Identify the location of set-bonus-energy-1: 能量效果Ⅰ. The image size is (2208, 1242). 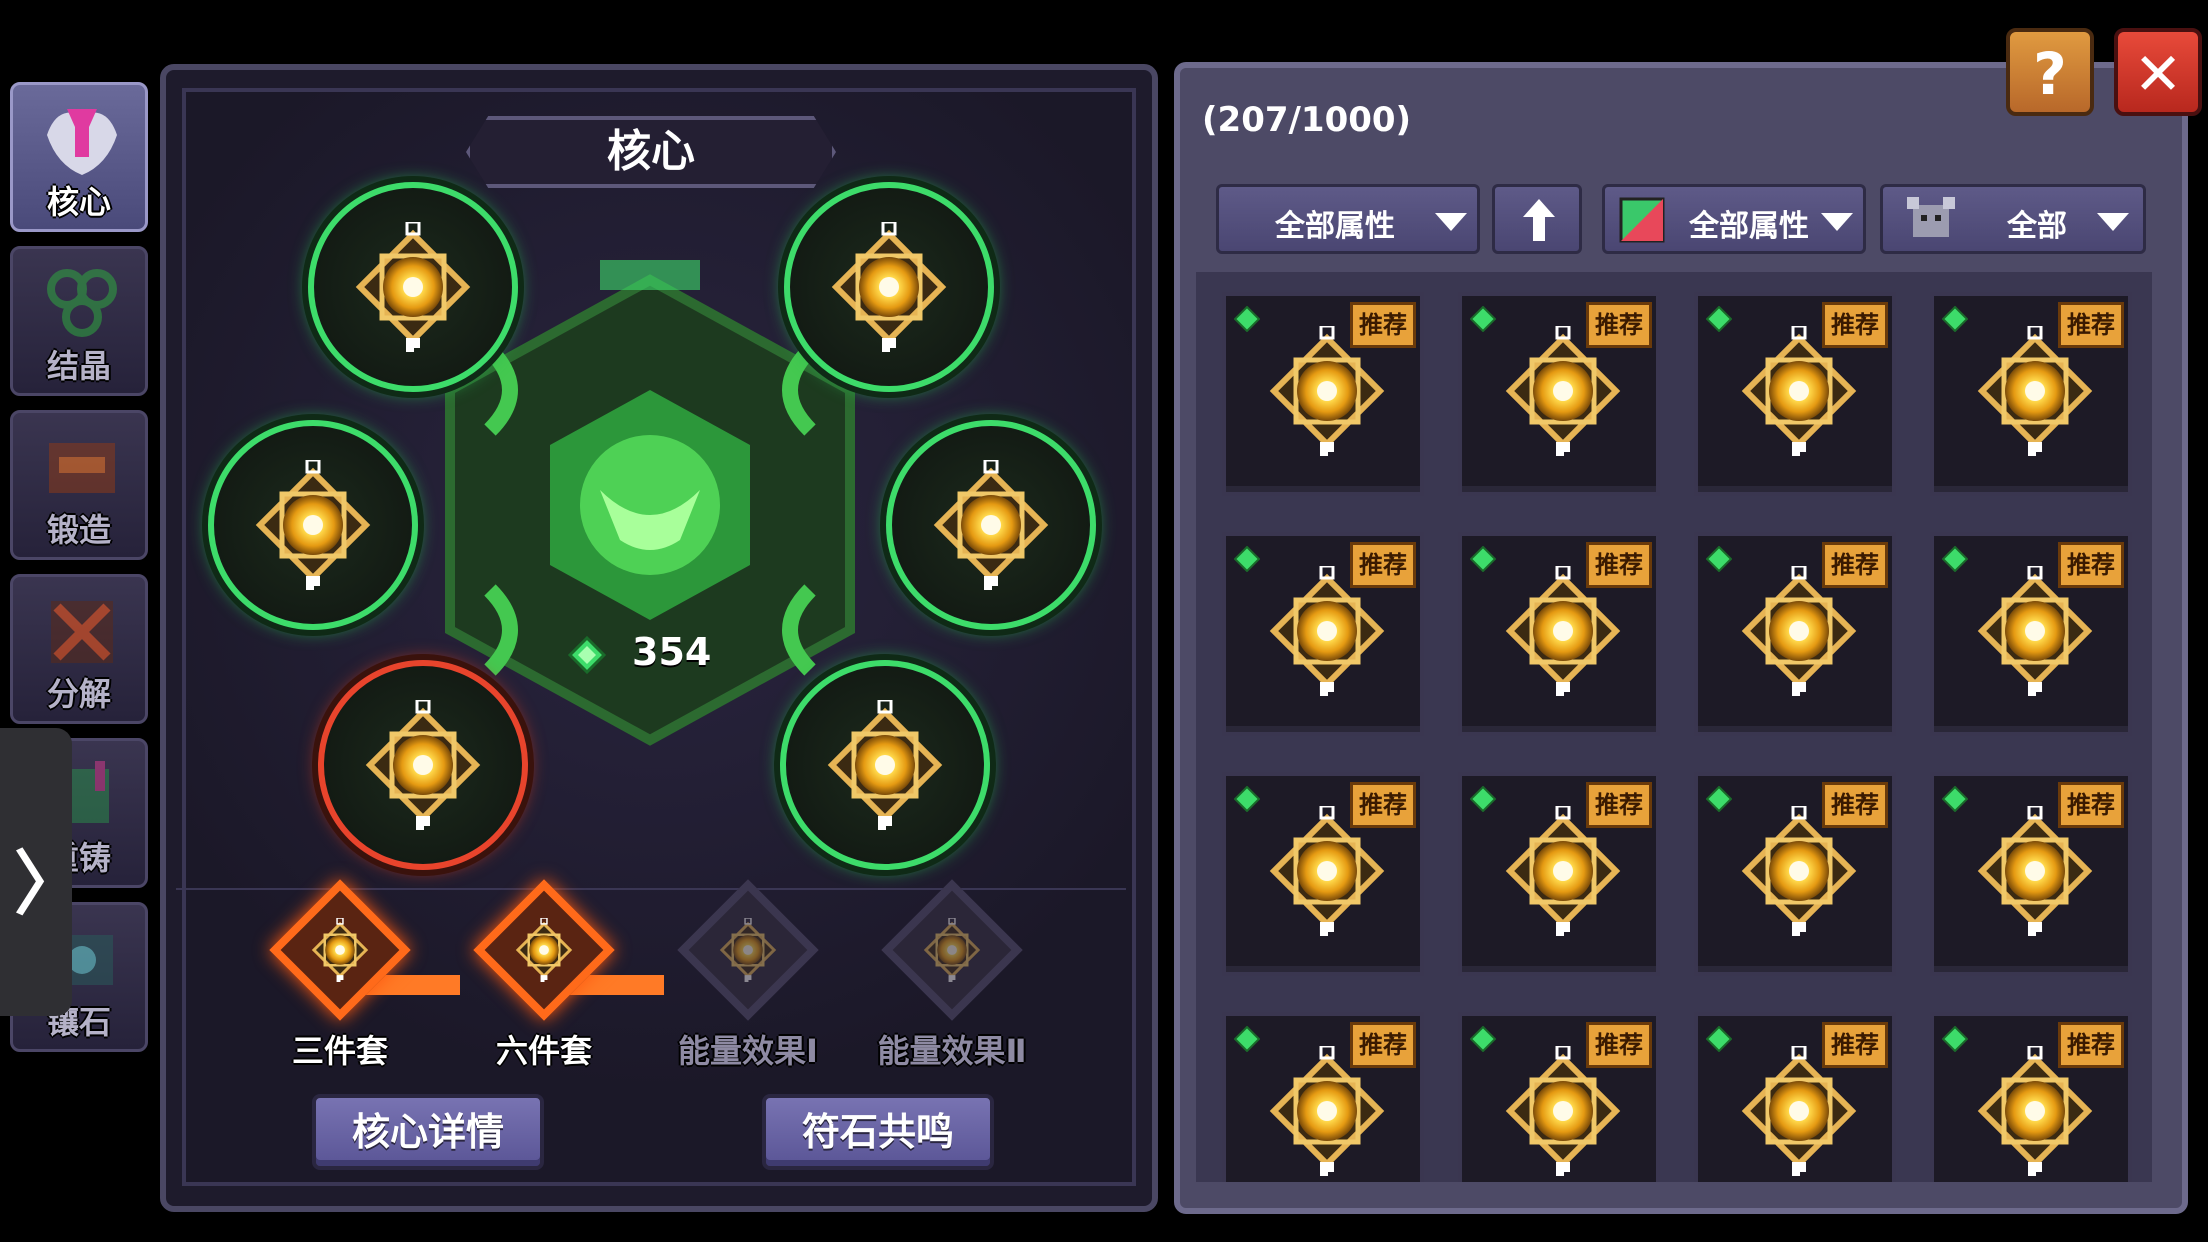
(748, 979).